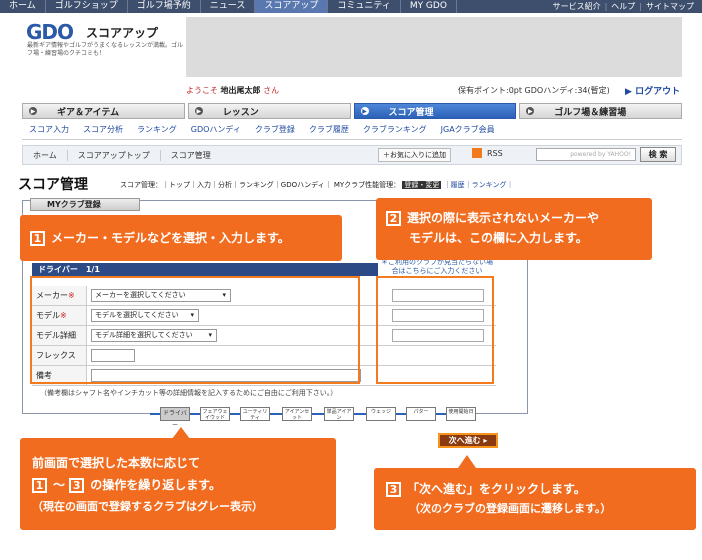 The width and height of the screenshot is (702, 560). I want to click on service-link: サービス紹介, so click(577, 6).